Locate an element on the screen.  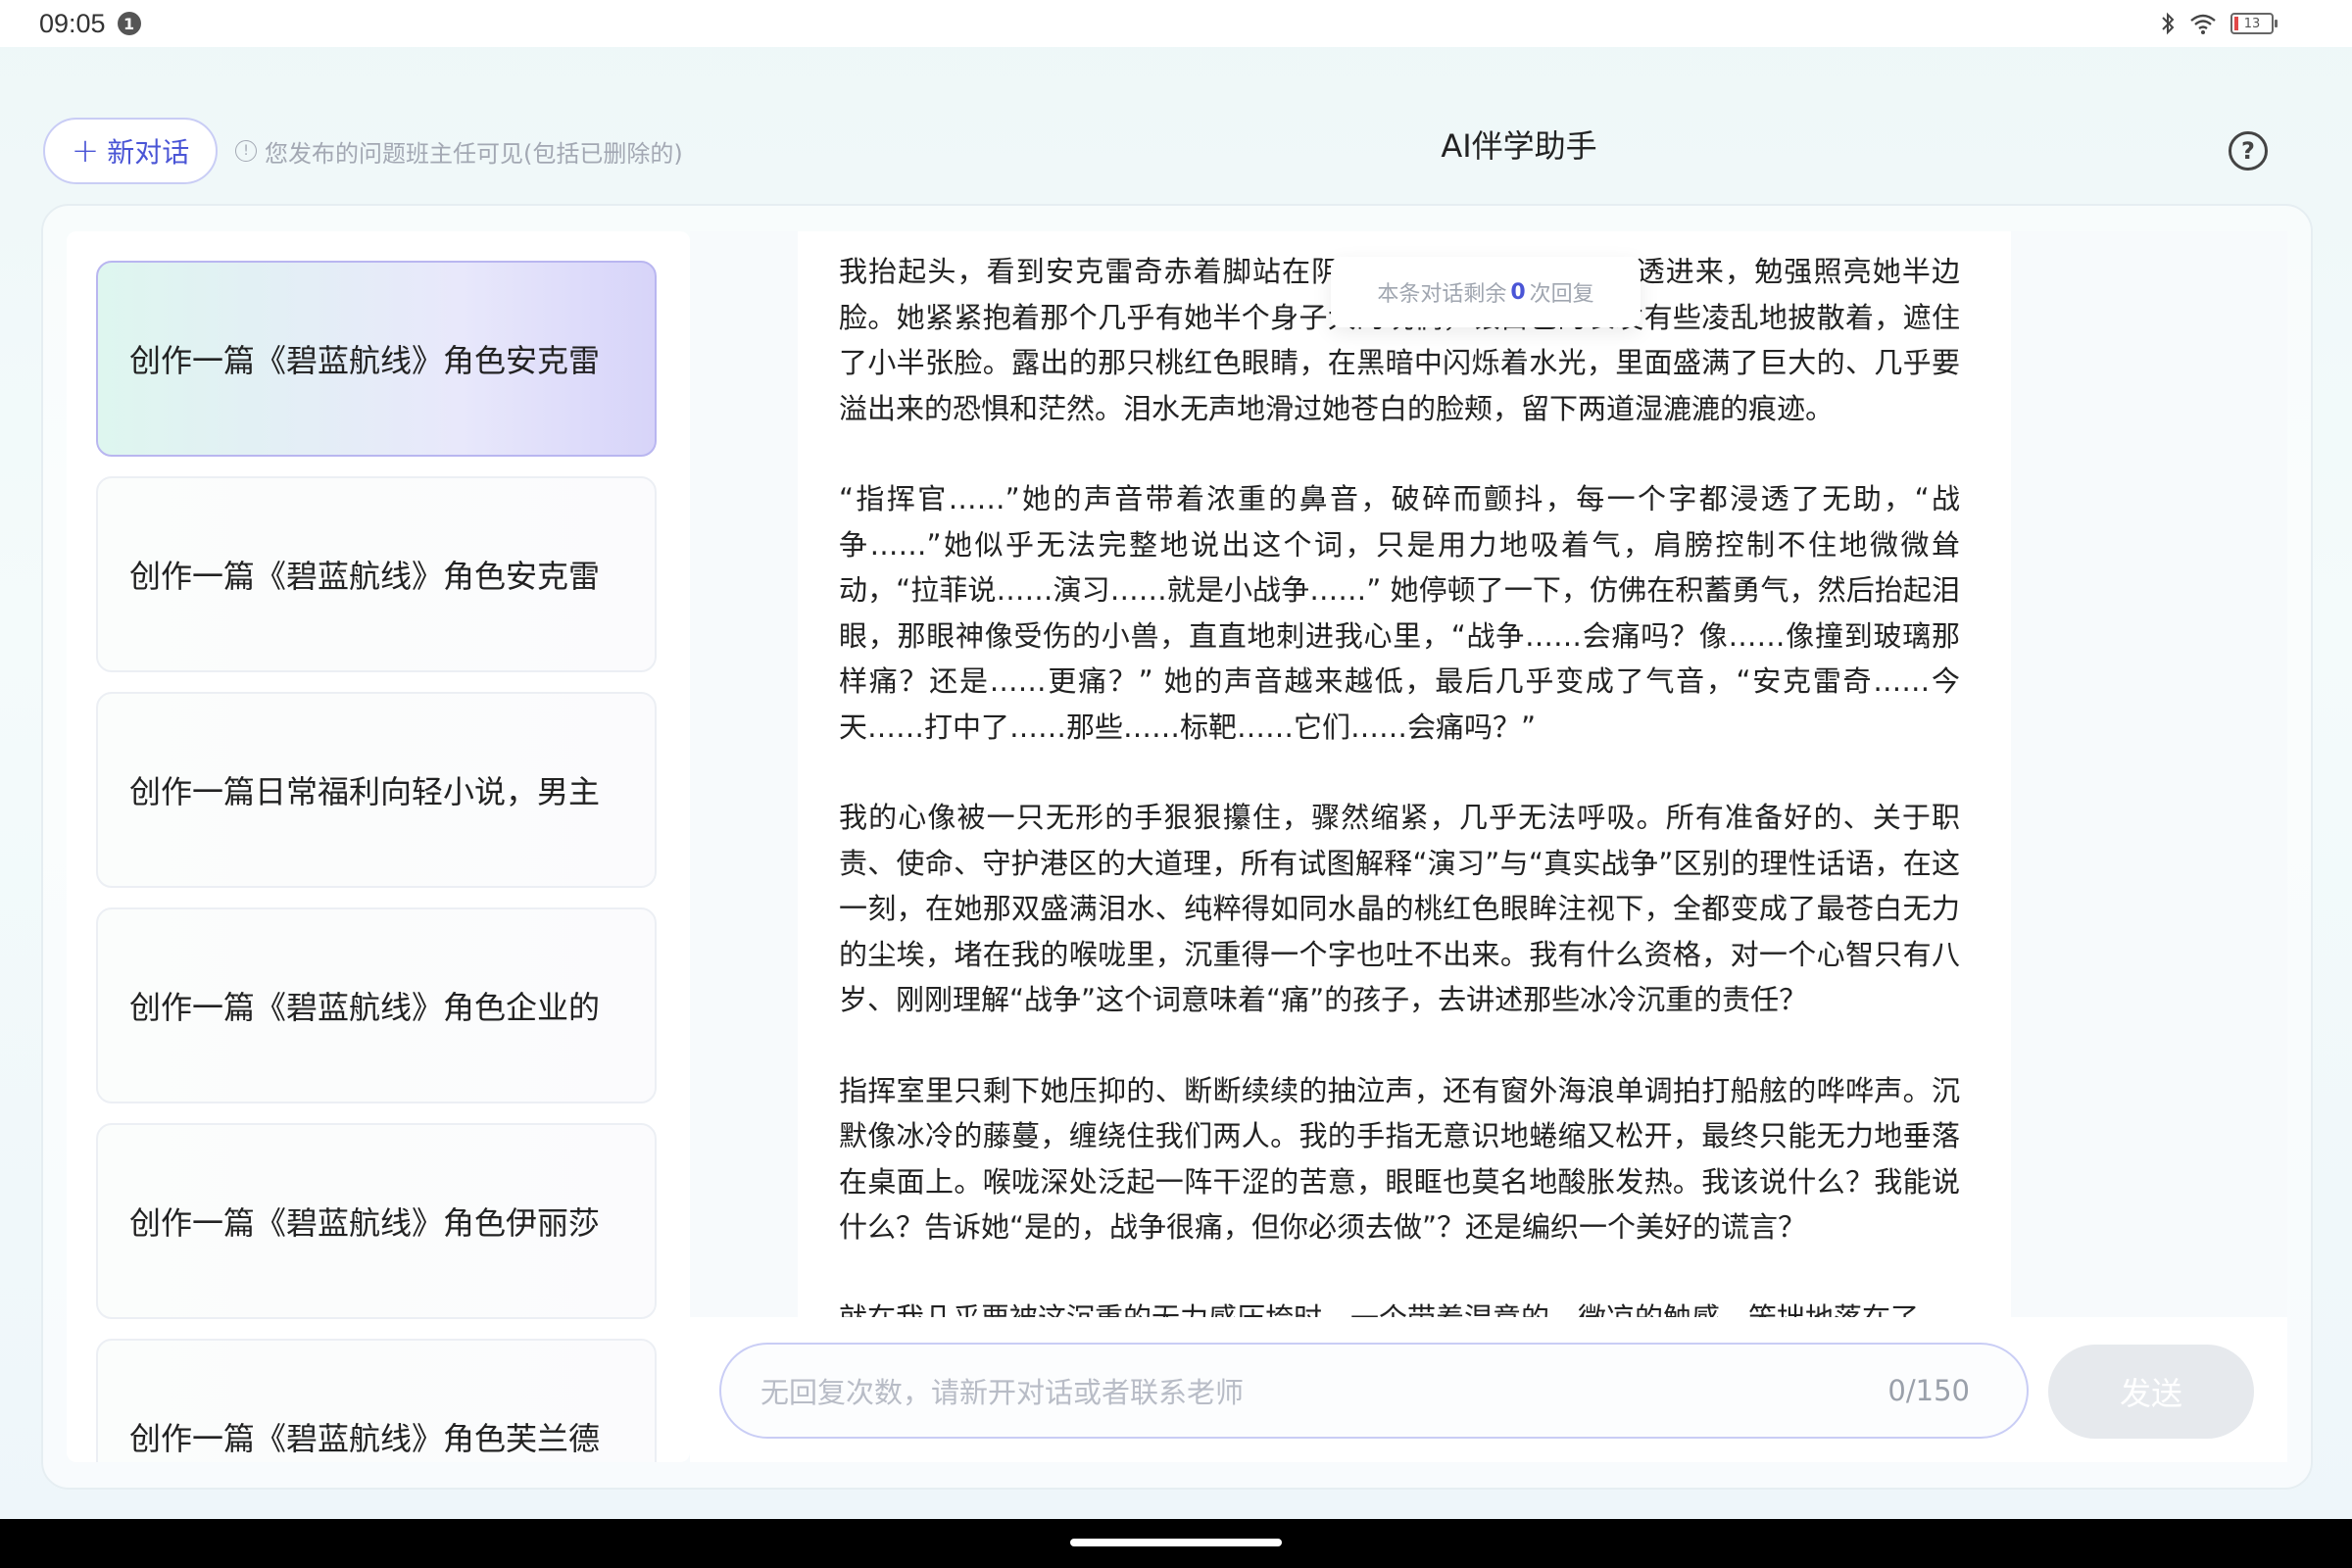
conversation-item-5: 创作一篇《碧蓝航线》角色伊丽莎 is located at coordinates (376, 1221).